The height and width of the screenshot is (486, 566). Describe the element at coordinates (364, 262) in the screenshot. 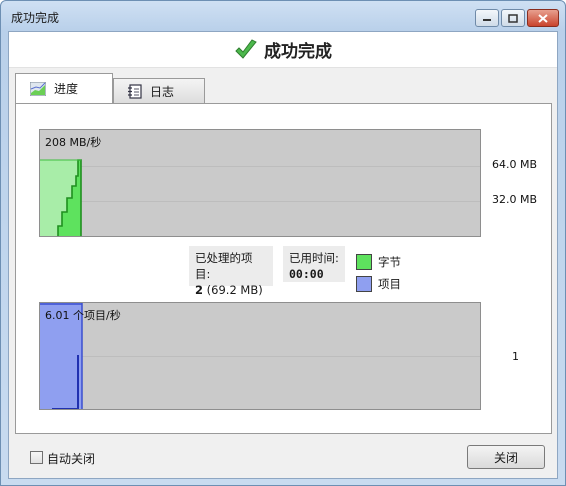

I see `bytes-swatch` at that location.